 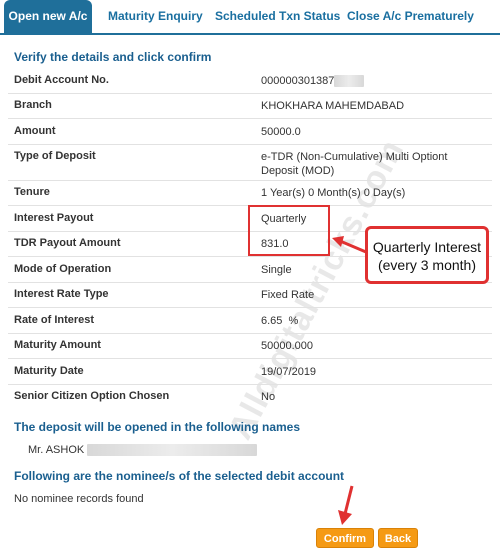 I want to click on label-mode-of-operation: Mode of Operation, so click(x=63, y=269).